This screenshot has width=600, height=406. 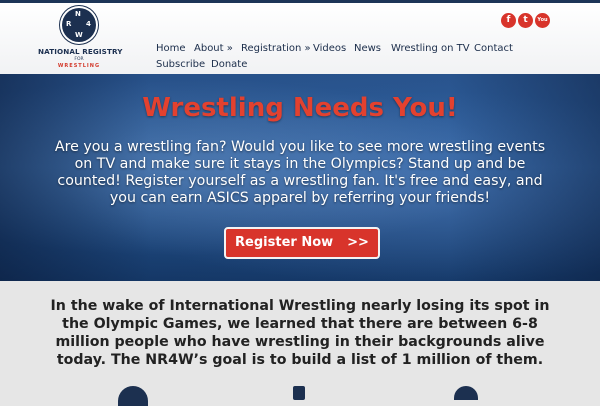 What do you see at coordinates (79, 35) in the screenshot?
I see `seal-letter-w: W` at bounding box center [79, 35].